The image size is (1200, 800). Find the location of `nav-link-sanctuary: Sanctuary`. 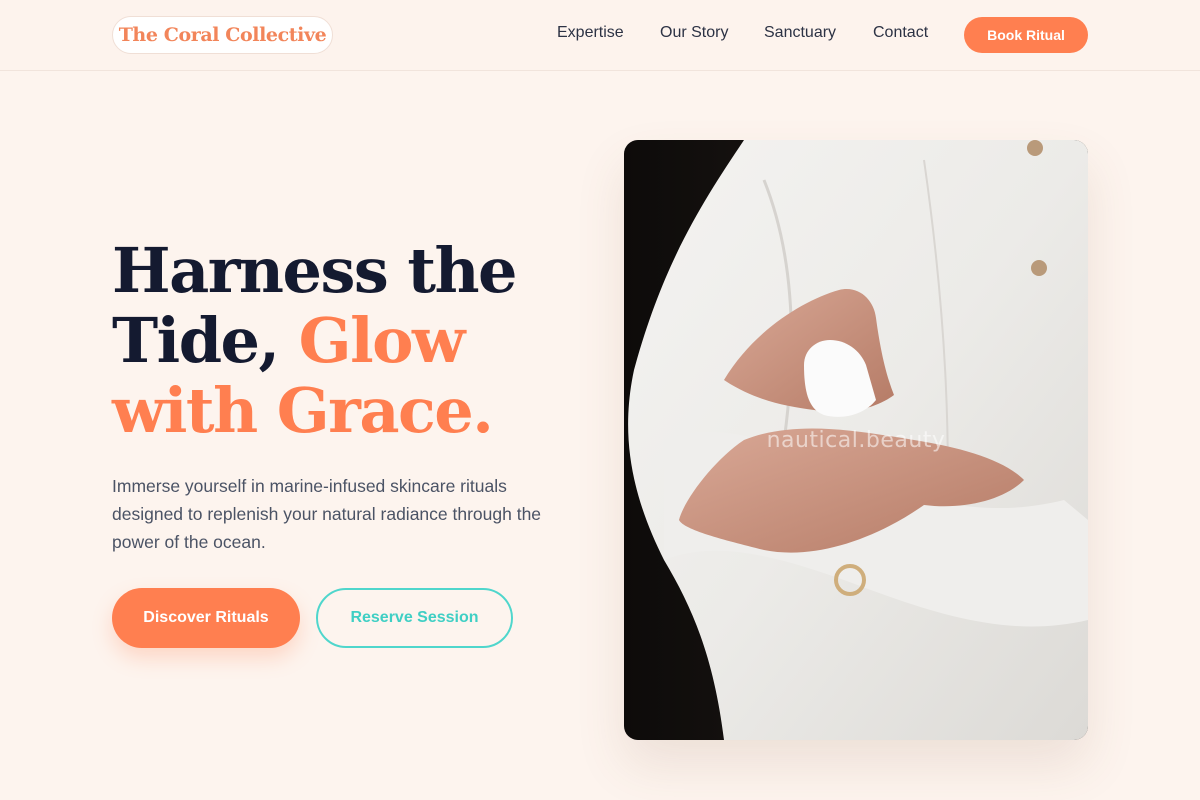

nav-link-sanctuary: Sanctuary is located at coordinates (800, 33).